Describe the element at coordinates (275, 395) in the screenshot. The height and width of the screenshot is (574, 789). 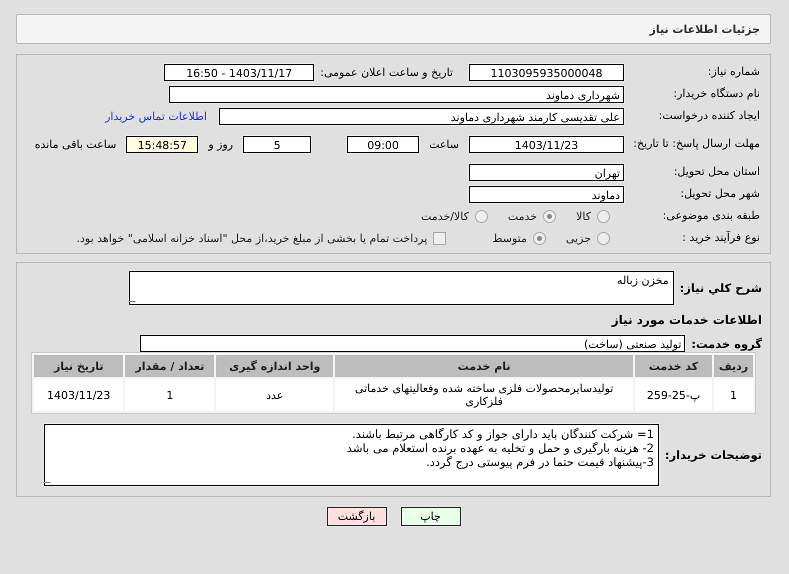
I see `table-cell: عدد` at that location.